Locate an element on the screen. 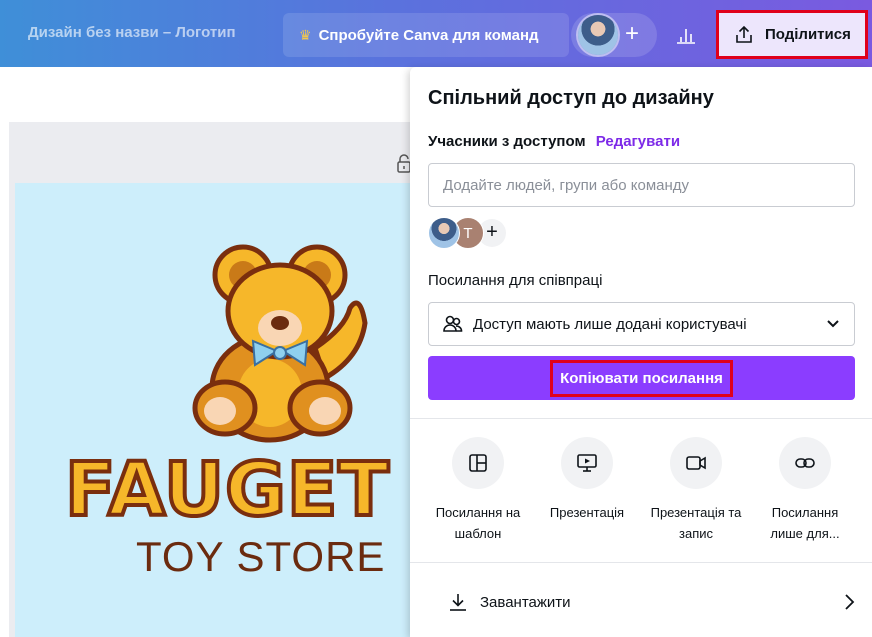  copy-link-label: Копіювати посилання is located at coordinates (641, 378).